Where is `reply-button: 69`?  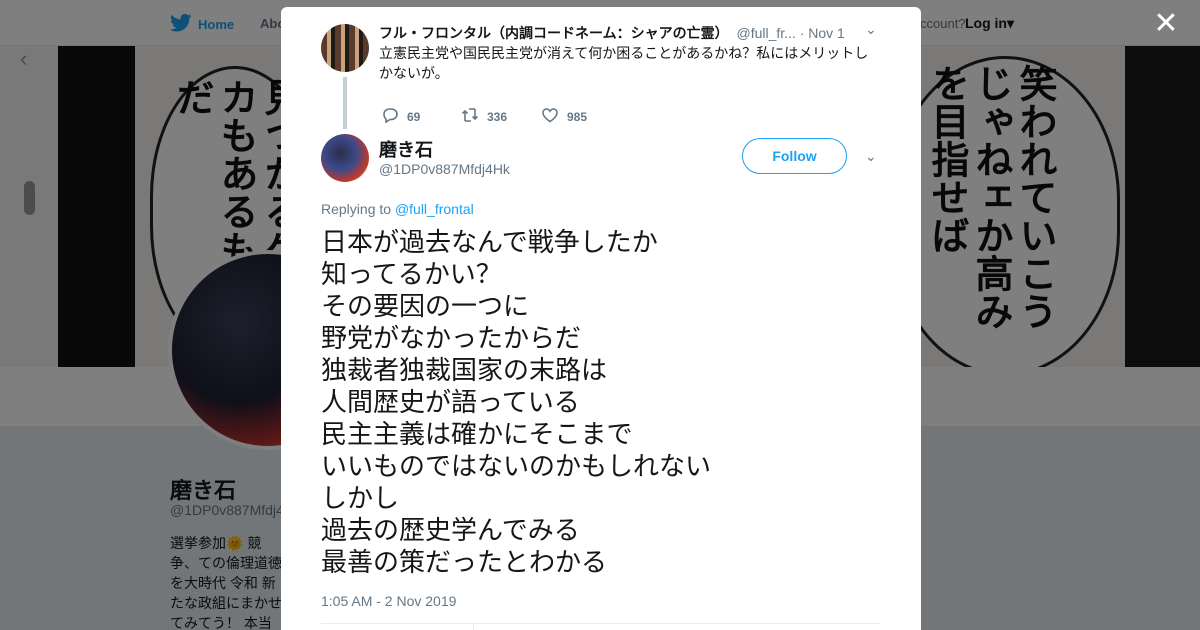 reply-button: 69 is located at coordinates (421, 116).